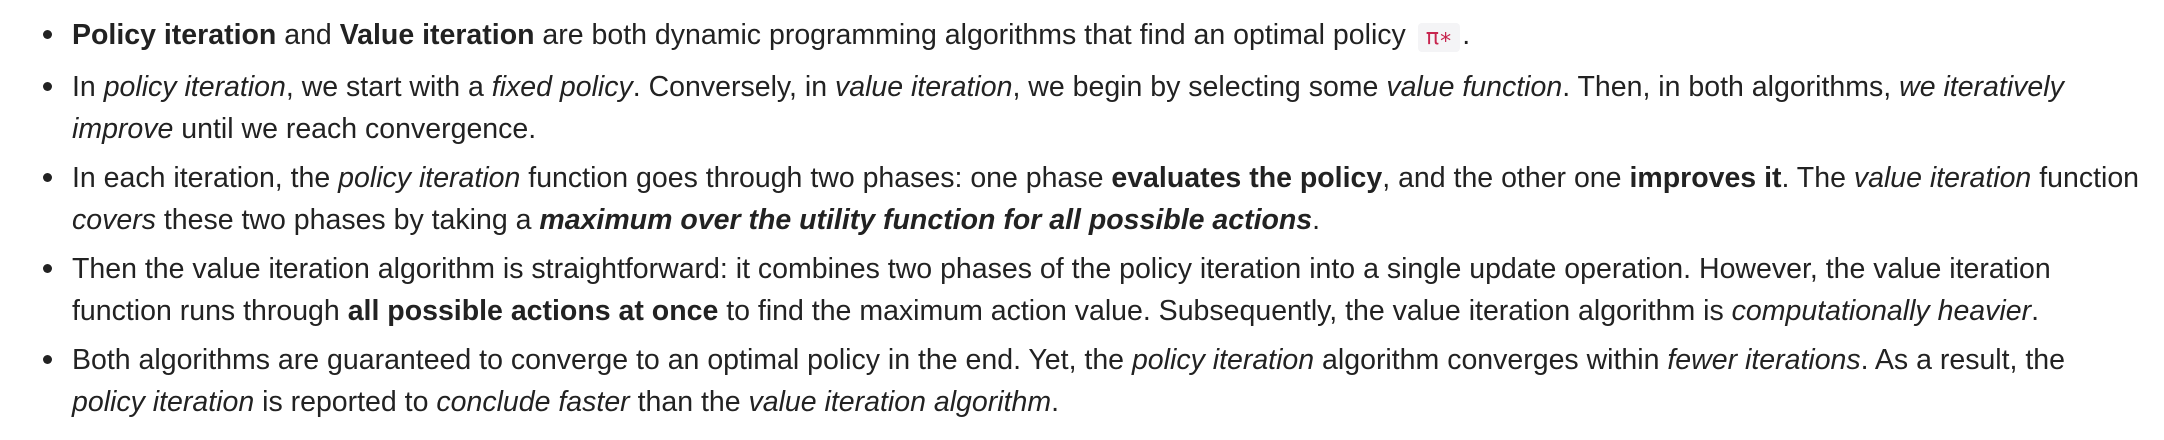  What do you see at coordinates (1705, 178) in the screenshot?
I see `bold-text: improves it` at bounding box center [1705, 178].